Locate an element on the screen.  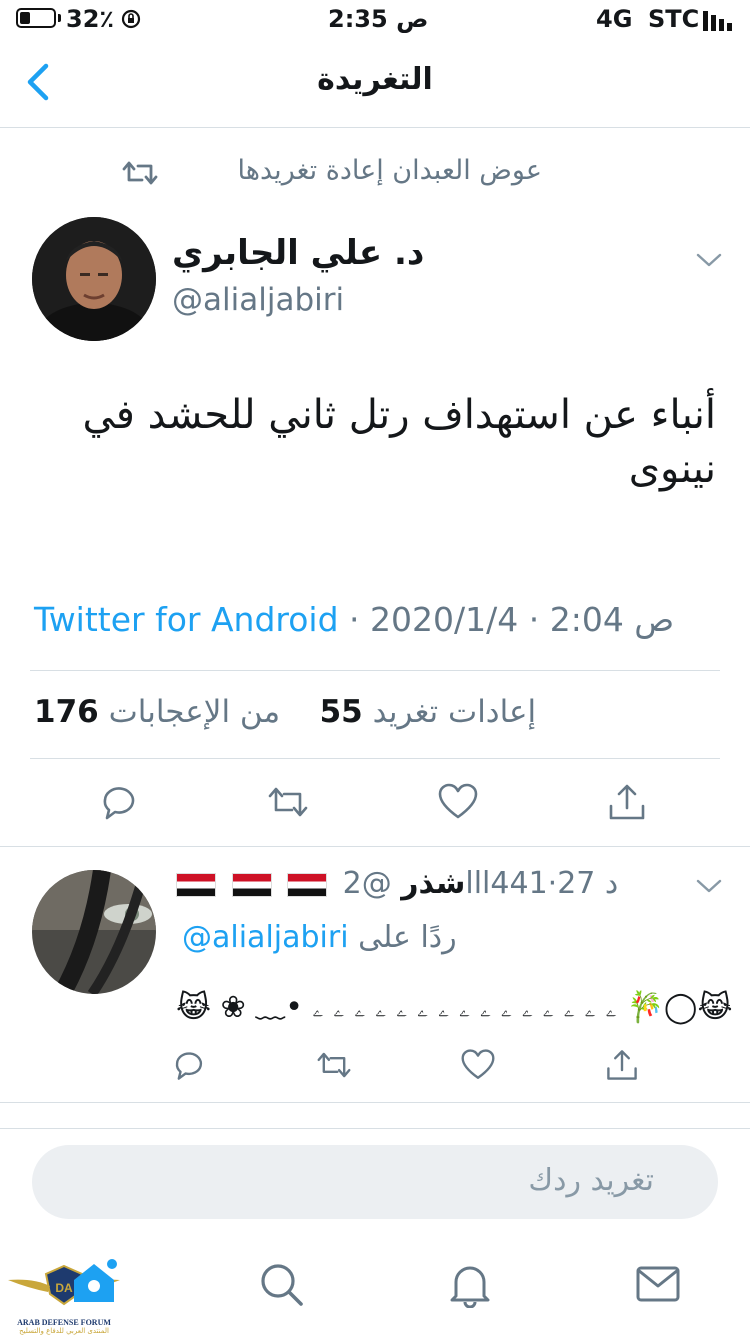
page-title: التغريدة is located at coordinates (375, 79).